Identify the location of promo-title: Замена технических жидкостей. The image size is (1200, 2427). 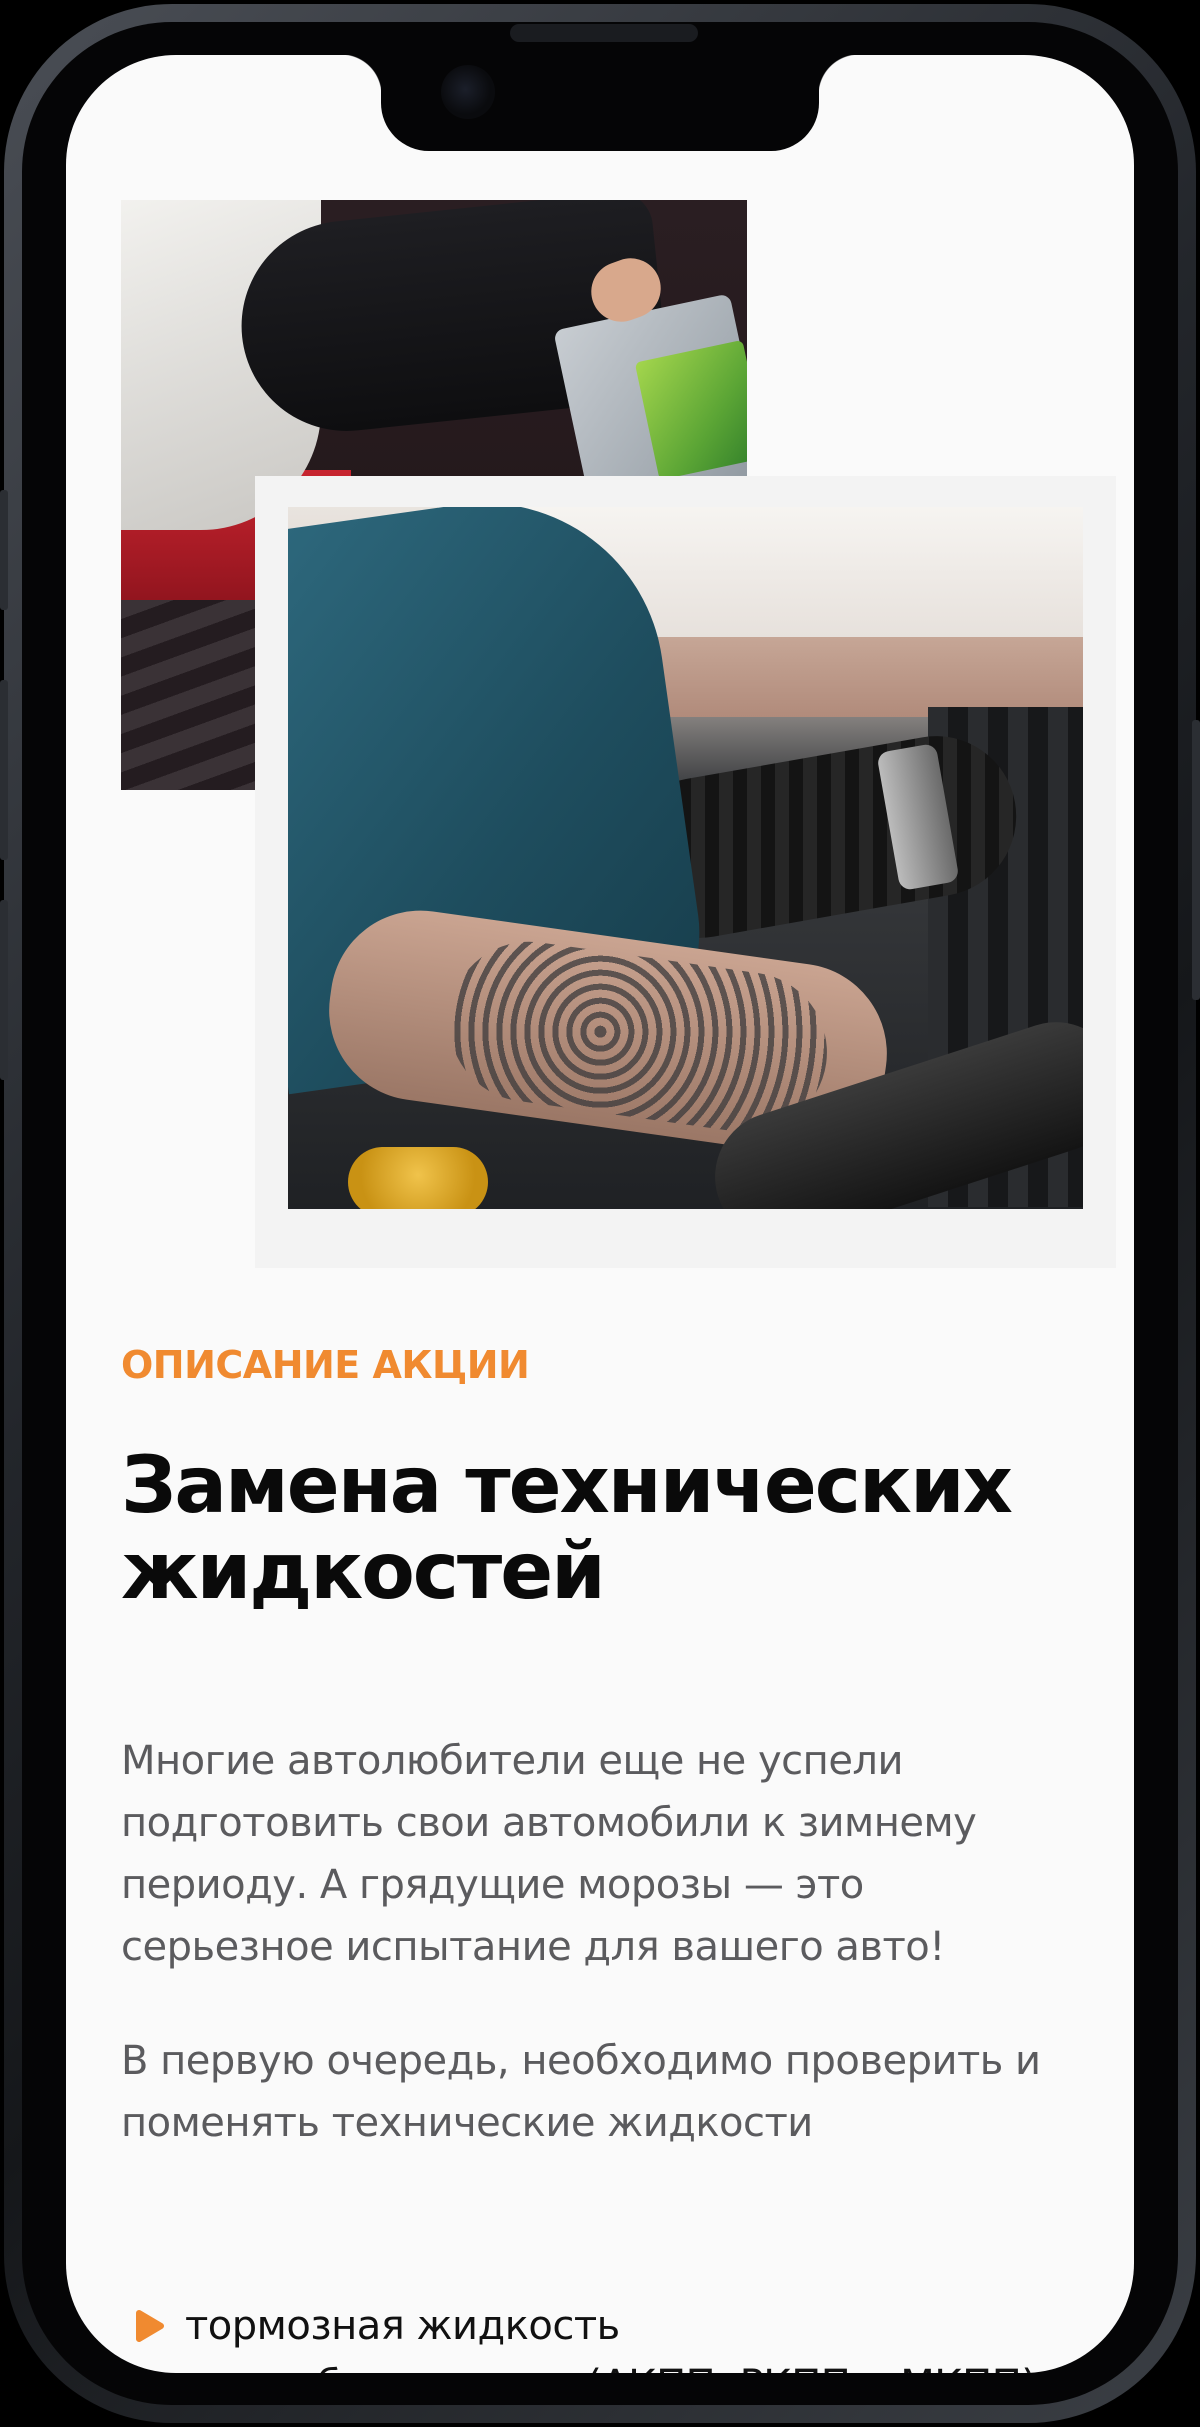
(567, 1529).